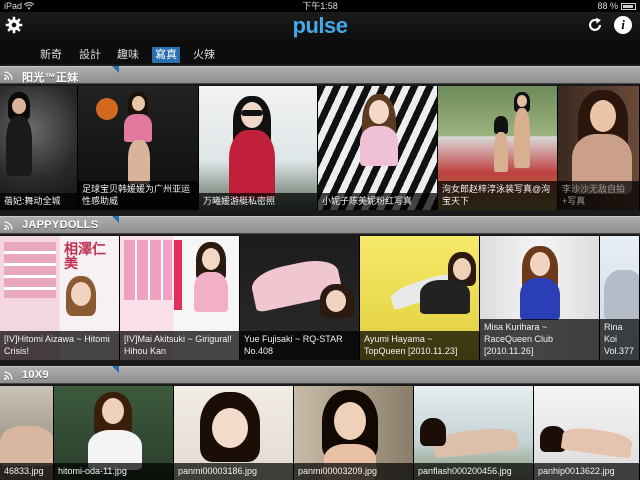 The height and width of the screenshot is (480, 640). Describe the element at coordinates (299, 345) in the screenshot. I see `story-caption: Yue Fujisaki ~ RQ-STAR No.408` at that location.